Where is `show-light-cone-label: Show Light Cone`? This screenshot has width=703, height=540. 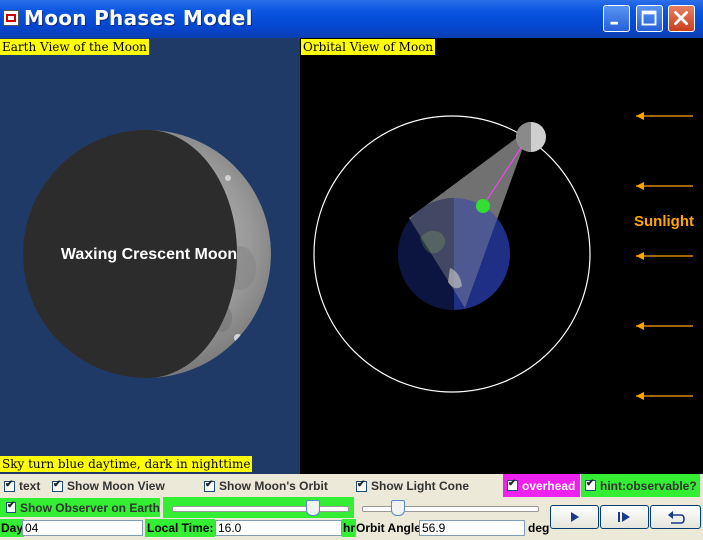
show-light-cone-label: Show Light Cone is located at coordinates (420, 486).